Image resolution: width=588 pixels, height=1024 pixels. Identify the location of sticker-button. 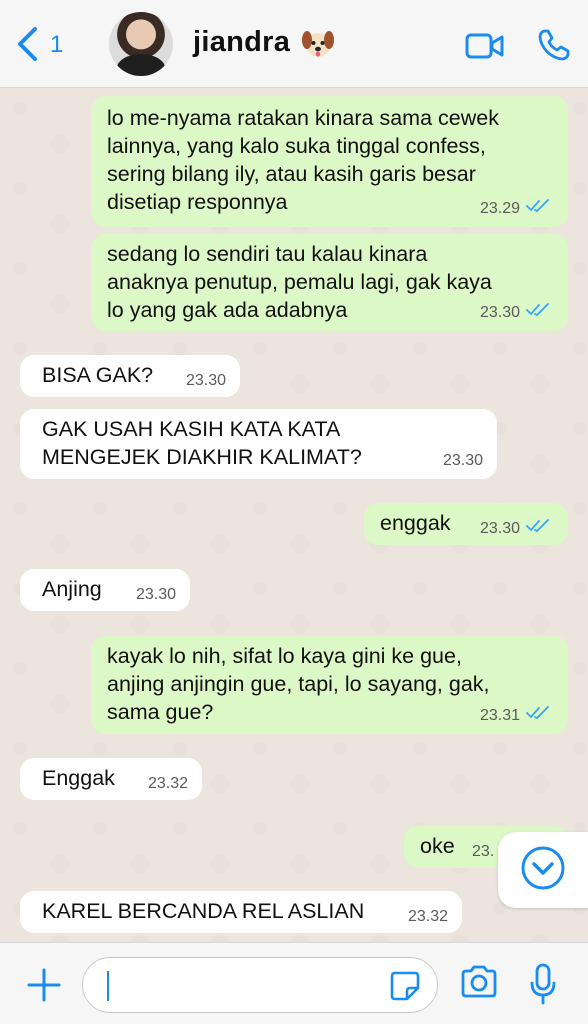
(405, 988).